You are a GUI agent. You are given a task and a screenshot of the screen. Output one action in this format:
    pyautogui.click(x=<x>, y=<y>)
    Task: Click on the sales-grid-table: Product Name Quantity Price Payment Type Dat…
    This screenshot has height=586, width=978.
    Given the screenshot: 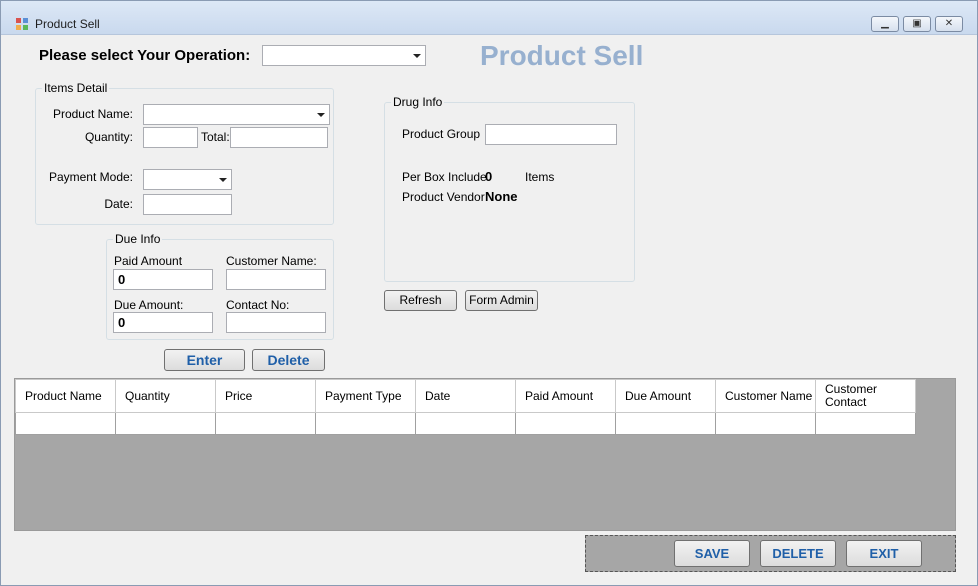 What is the action you would take?
    pyautogui.click(x=465, y=407)
    